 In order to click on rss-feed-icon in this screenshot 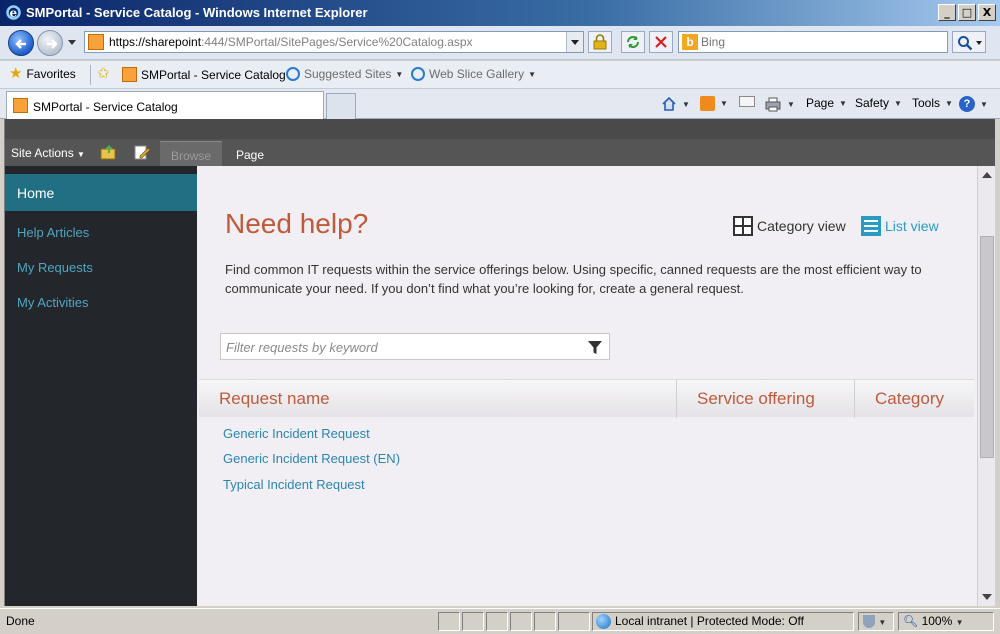, I will do `click(707, 103)`.